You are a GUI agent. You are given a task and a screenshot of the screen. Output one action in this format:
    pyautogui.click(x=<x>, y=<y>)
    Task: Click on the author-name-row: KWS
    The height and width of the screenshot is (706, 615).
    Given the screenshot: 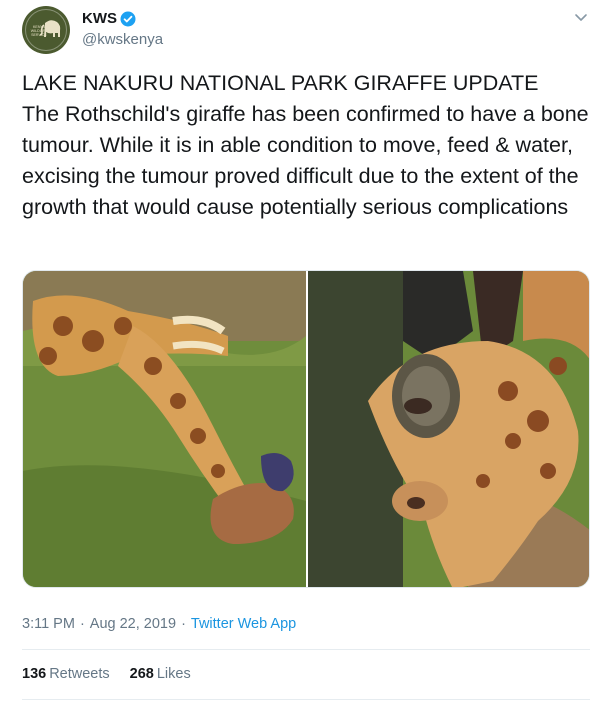 What is the action you would take?
    pyautogui.click(x=109, y=18)
    